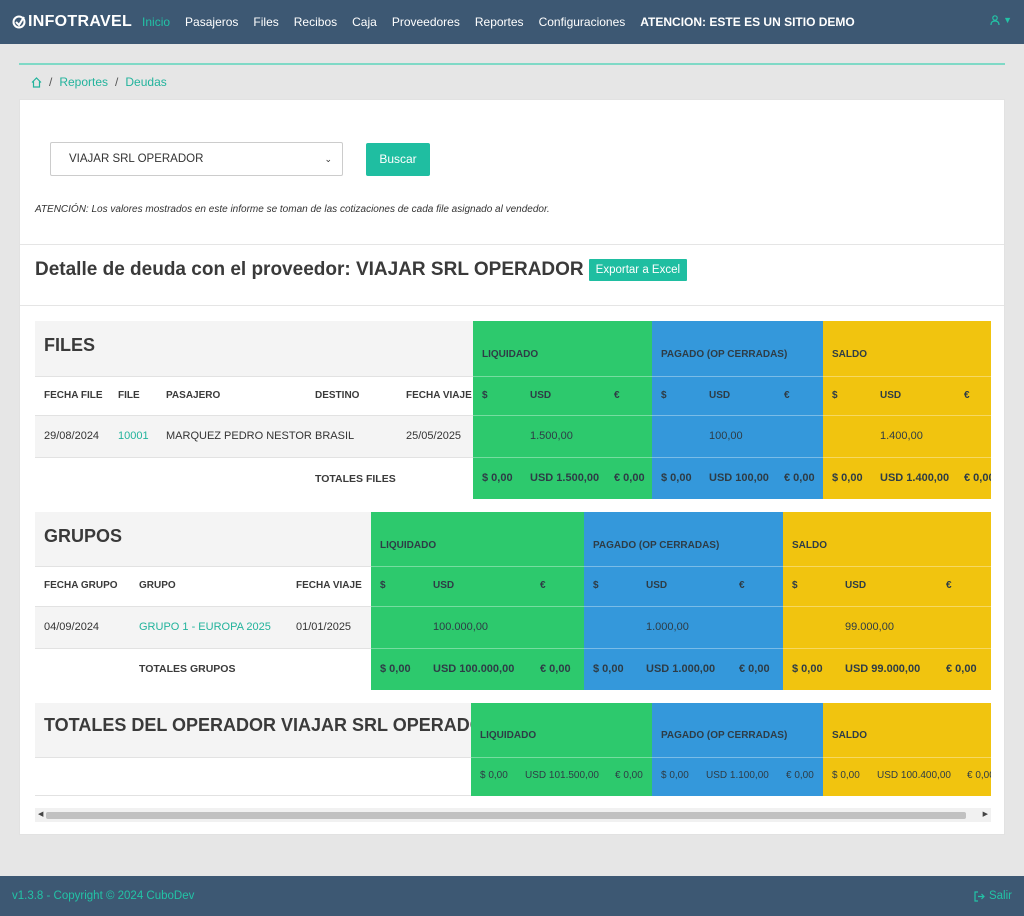 This screenshot has height=916, width=1024. I want to click on band-title: LIQUIDADO, so click(408, 545).